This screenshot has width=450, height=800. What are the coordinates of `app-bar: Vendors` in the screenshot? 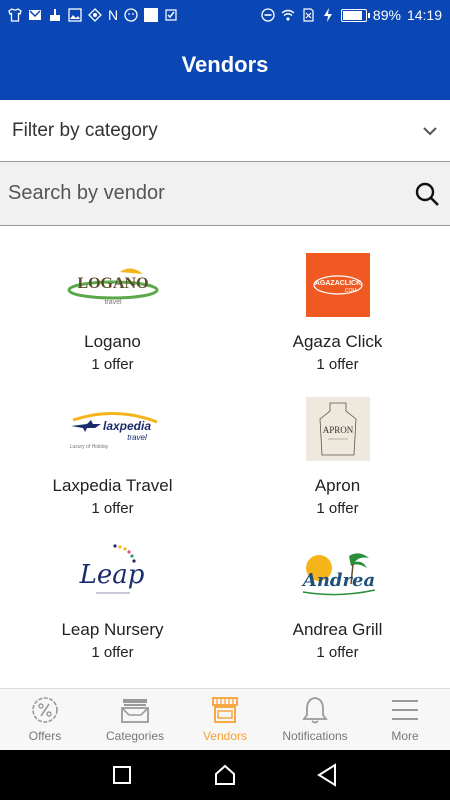 It's located at (225, 65).